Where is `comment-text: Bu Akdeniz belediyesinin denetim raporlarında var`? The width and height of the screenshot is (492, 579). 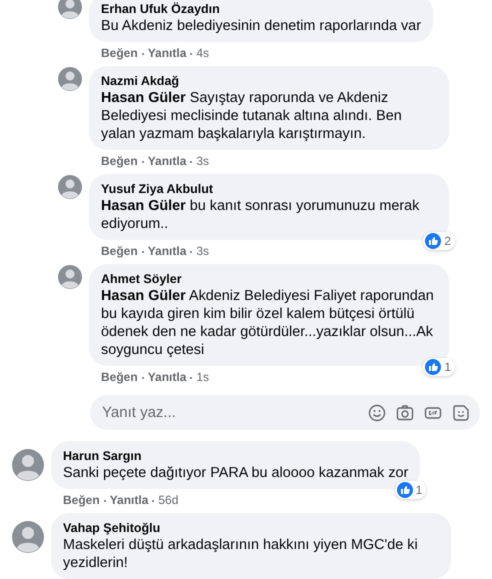 comment-text: Bu Akdeniz belediyesinin denetim raporlarında var is located at coordinates (261, 26).